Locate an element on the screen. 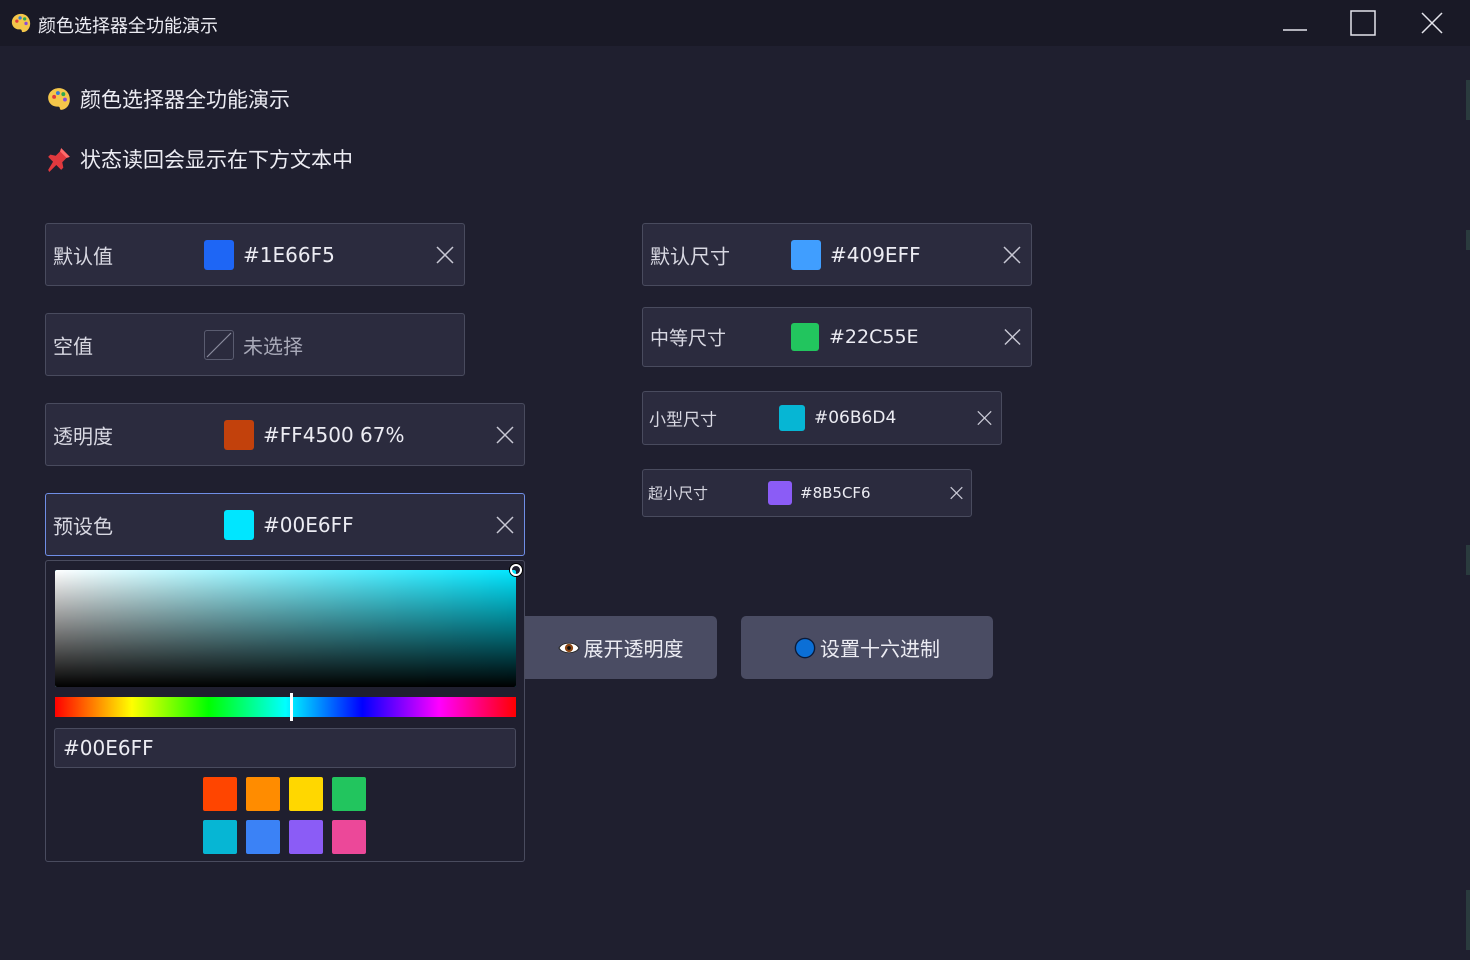 The image size is (1470, 960). picker-value: #FF4500 67% is located at coordinates (334, 434).